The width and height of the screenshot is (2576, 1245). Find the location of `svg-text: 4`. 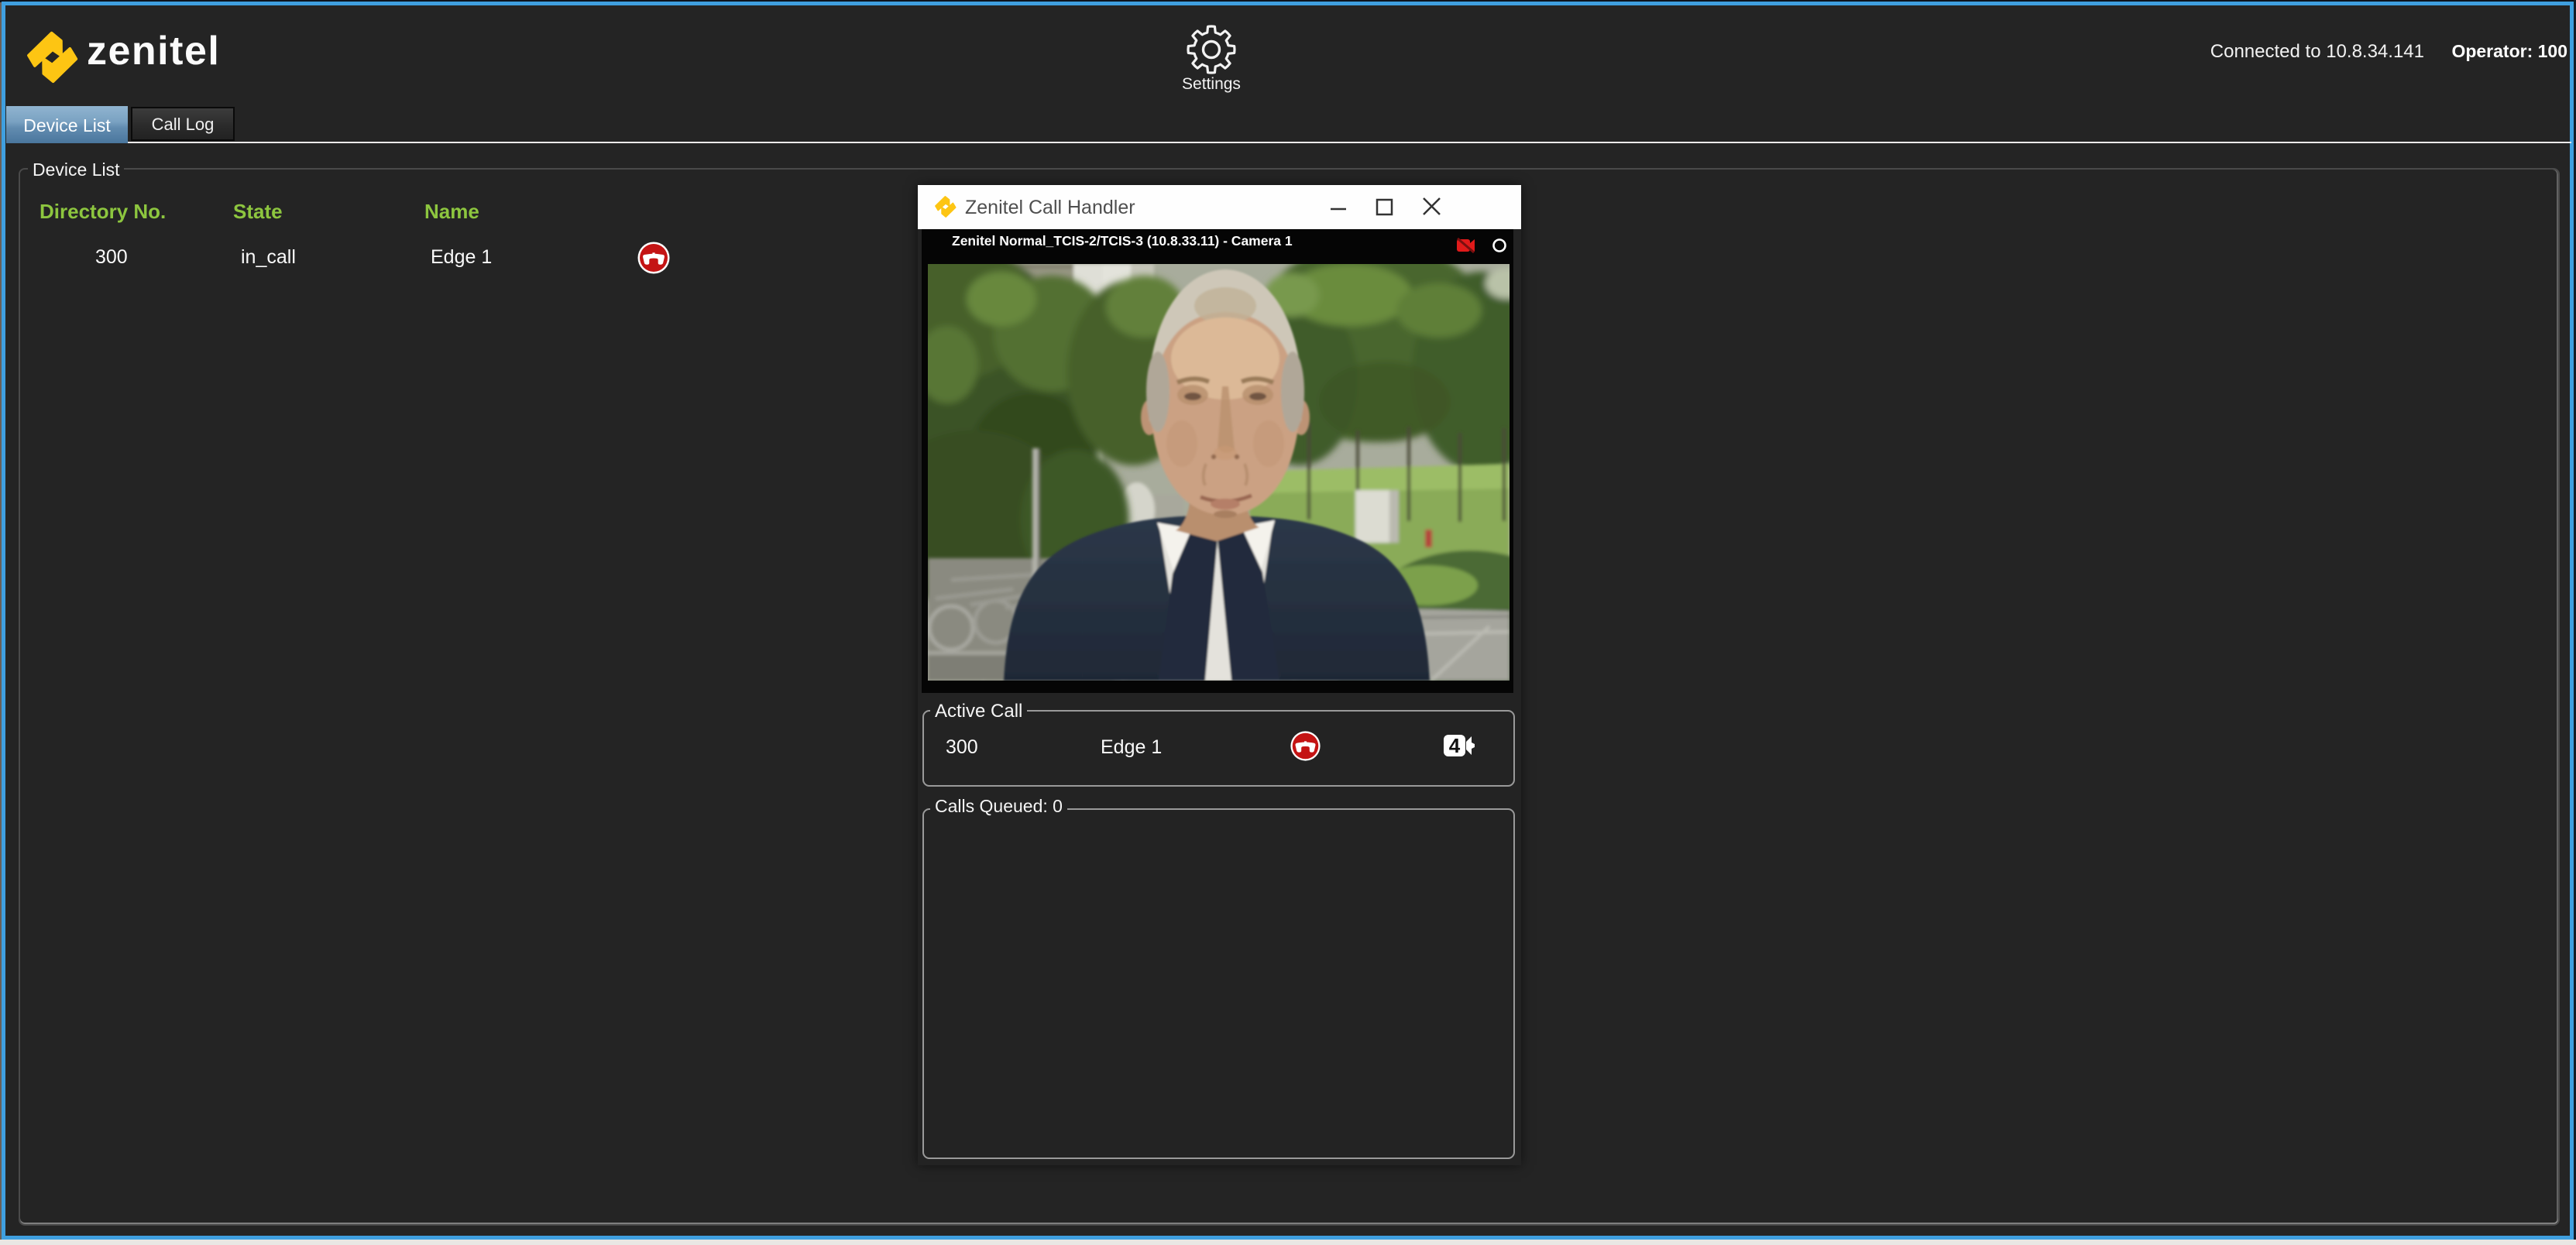

svg-text: 4 is located at coordinates (1455, 745).